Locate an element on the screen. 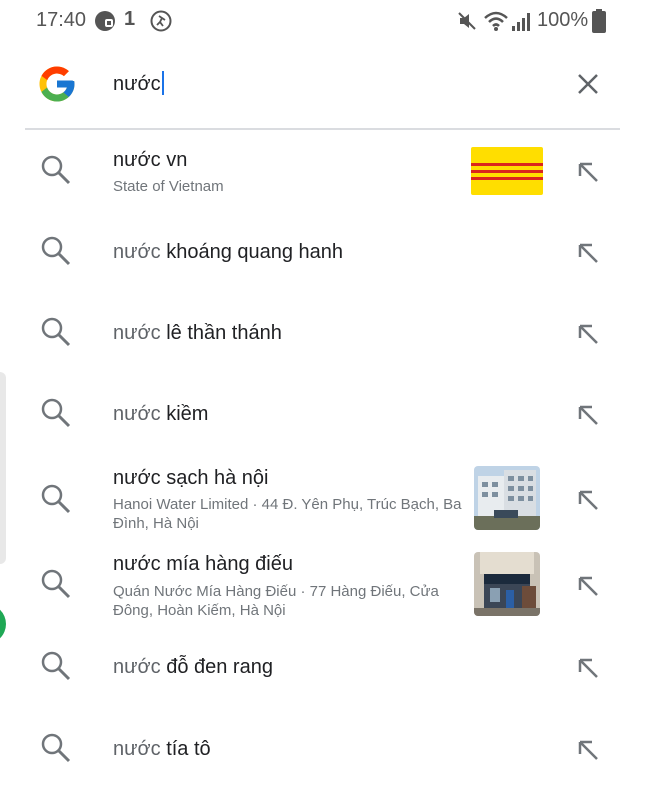 The image size is (645, 800). suggestion-rest: sạch hà nội is located at coordinates (214, 478).